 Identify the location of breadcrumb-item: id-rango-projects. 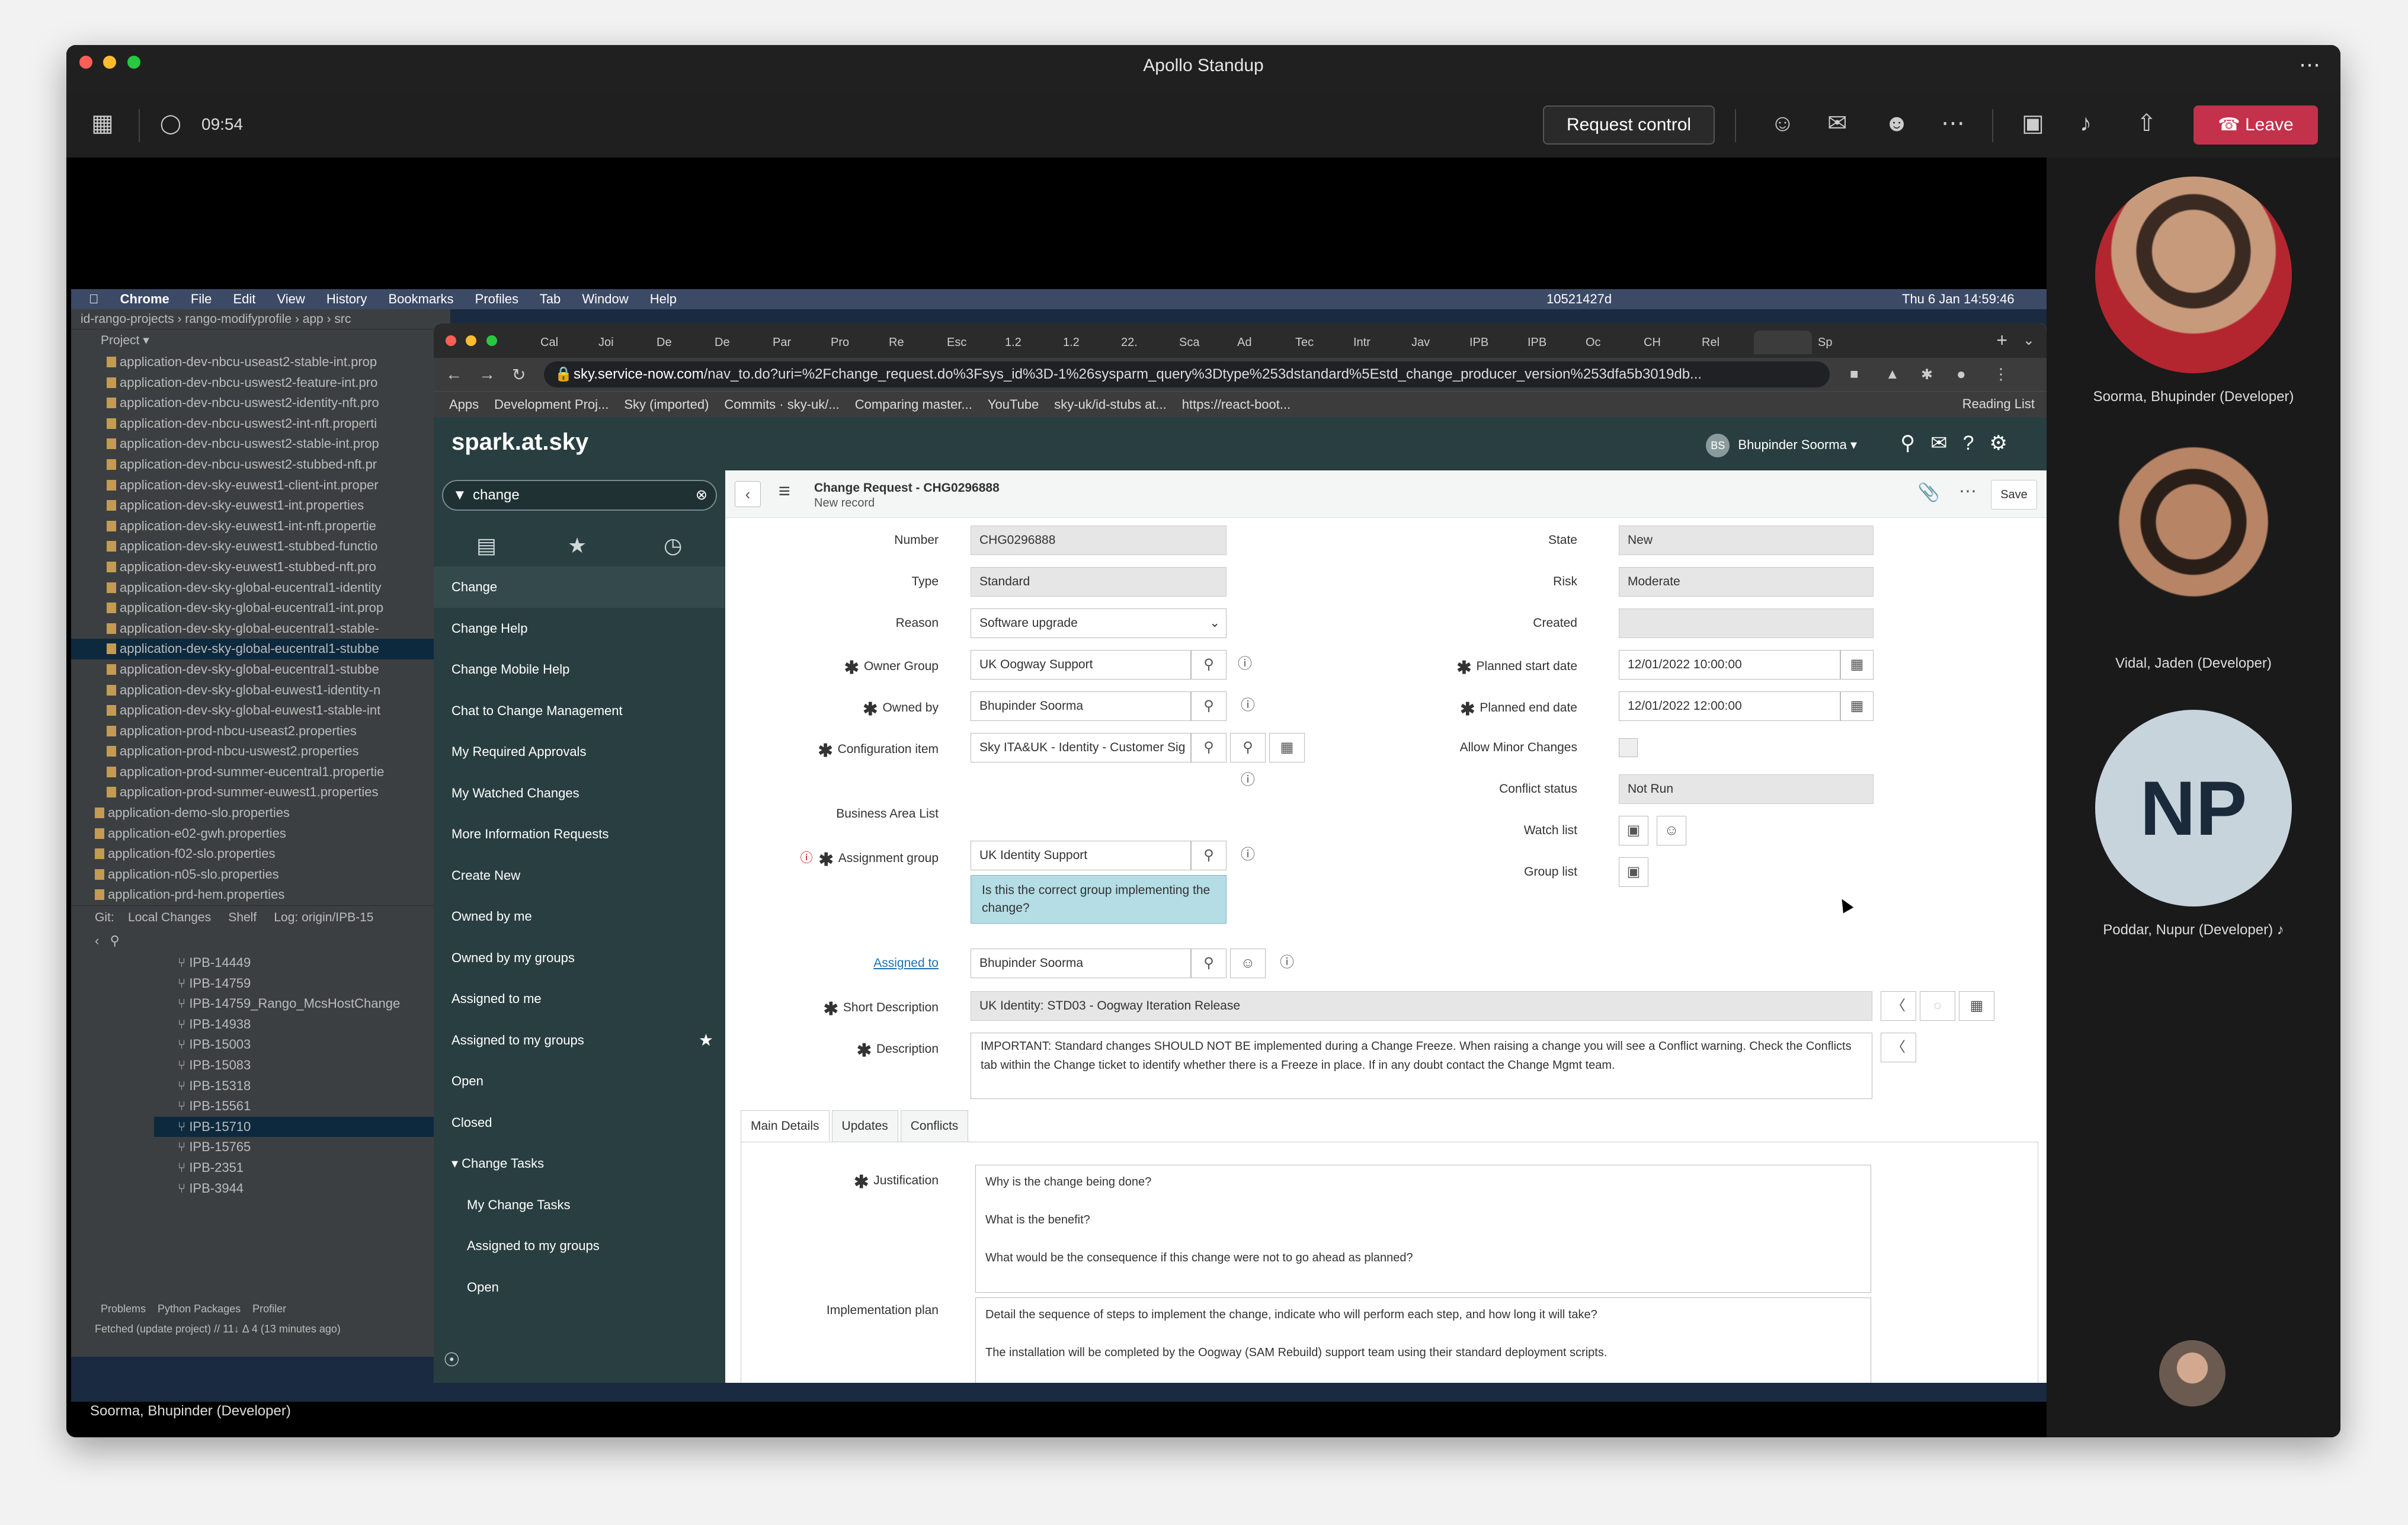
(127, 319).